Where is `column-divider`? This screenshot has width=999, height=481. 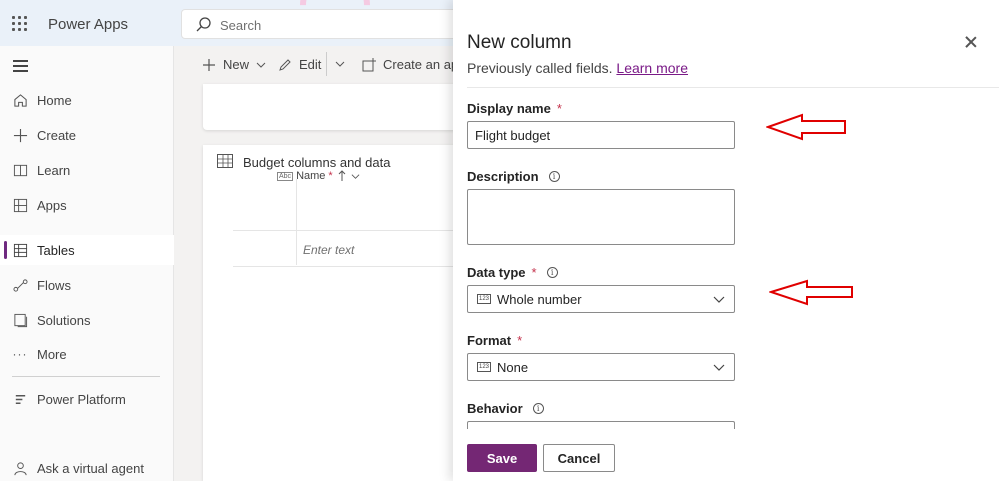 column-divider is located at coordinates (296, 222).